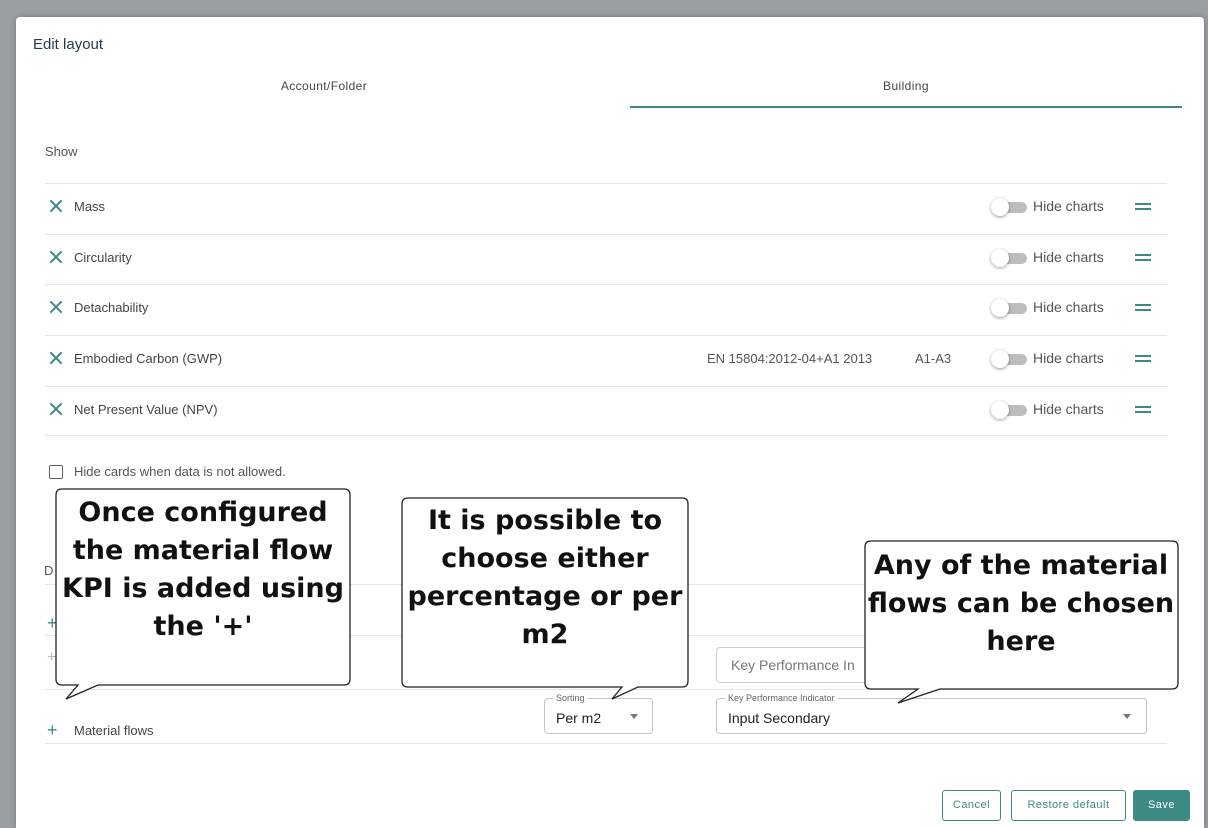 Image resolution: width=1208 pixels, height=828 pixels. What do you see at coordinates (52, 623) in the screenshot?
I see `add-icon: +` at bounding box center [52, 623].